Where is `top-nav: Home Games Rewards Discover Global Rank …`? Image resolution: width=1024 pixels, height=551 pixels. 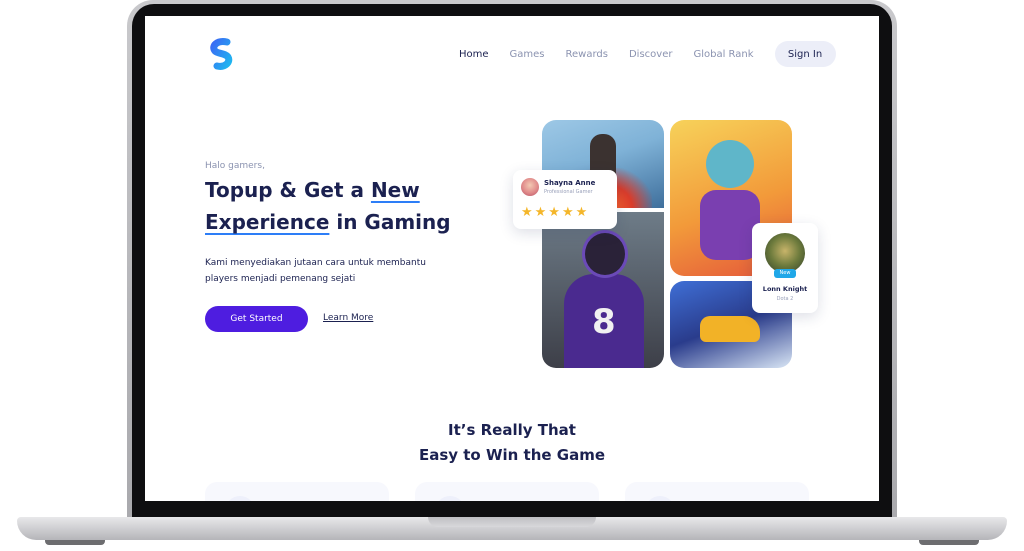
top-nav: Home Games Rewards Discover Global Rank … is located at coordinates (647, 54).